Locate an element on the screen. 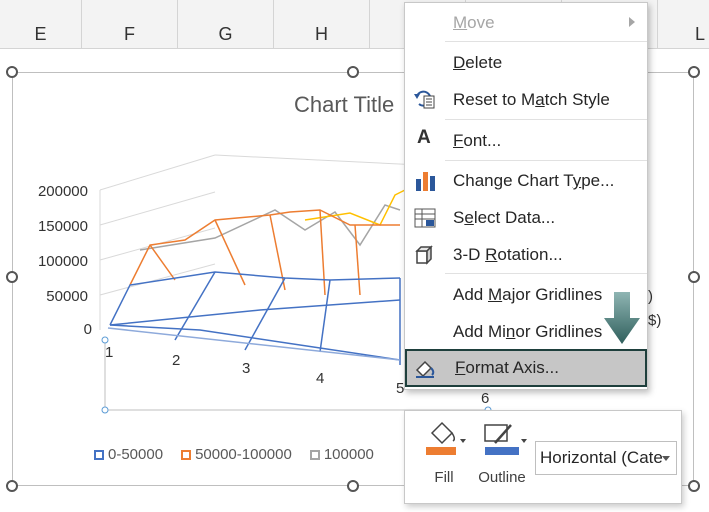  menu-item-label: Move is located at coordinates (474, 22).